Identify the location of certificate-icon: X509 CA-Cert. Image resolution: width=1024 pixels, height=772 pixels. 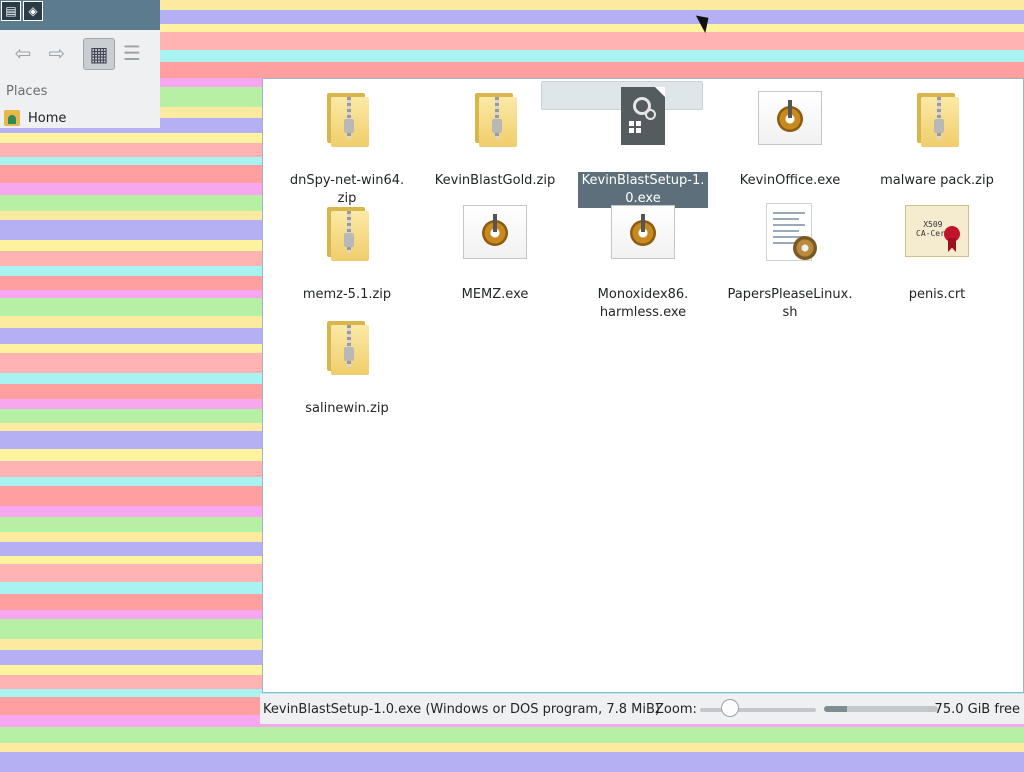
(937, 233).